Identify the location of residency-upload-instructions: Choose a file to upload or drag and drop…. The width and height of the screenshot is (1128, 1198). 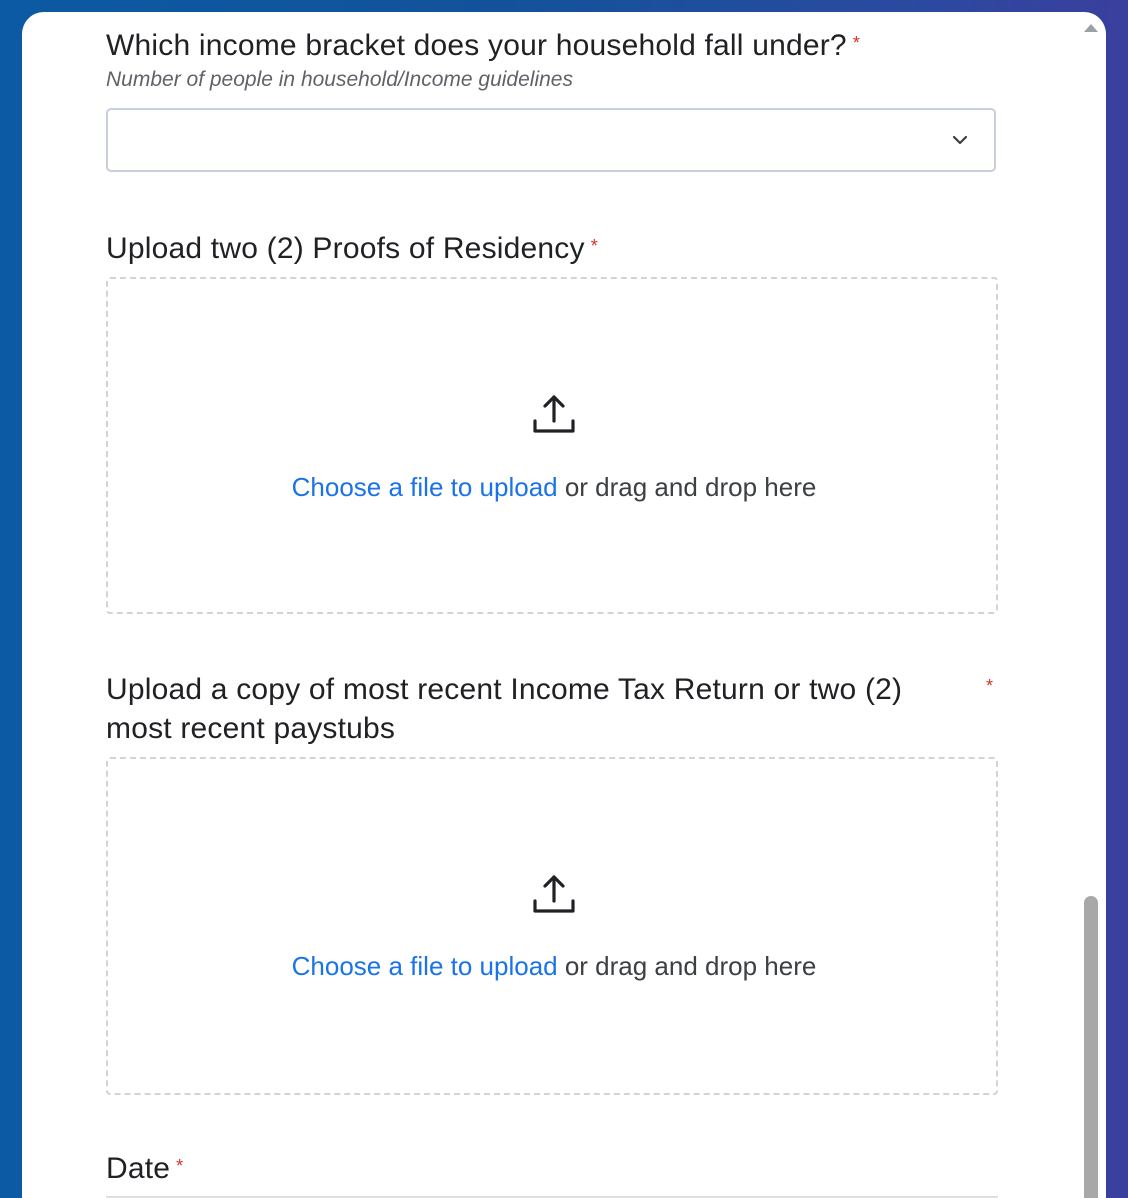
(554, 487).